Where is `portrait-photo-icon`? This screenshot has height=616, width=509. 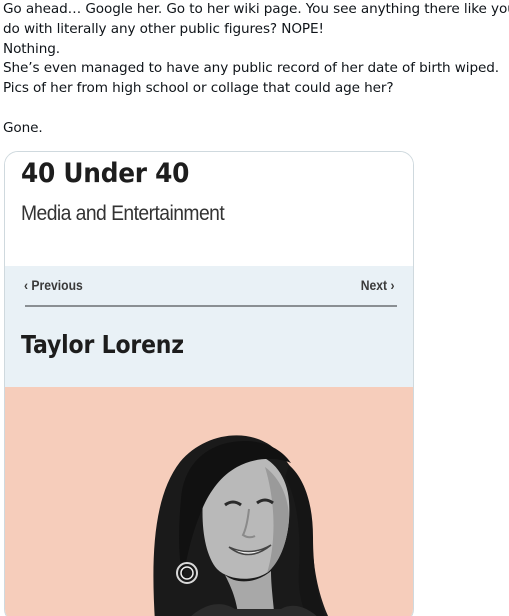 portrait-photo-icon is located at coordinates (241, 525).